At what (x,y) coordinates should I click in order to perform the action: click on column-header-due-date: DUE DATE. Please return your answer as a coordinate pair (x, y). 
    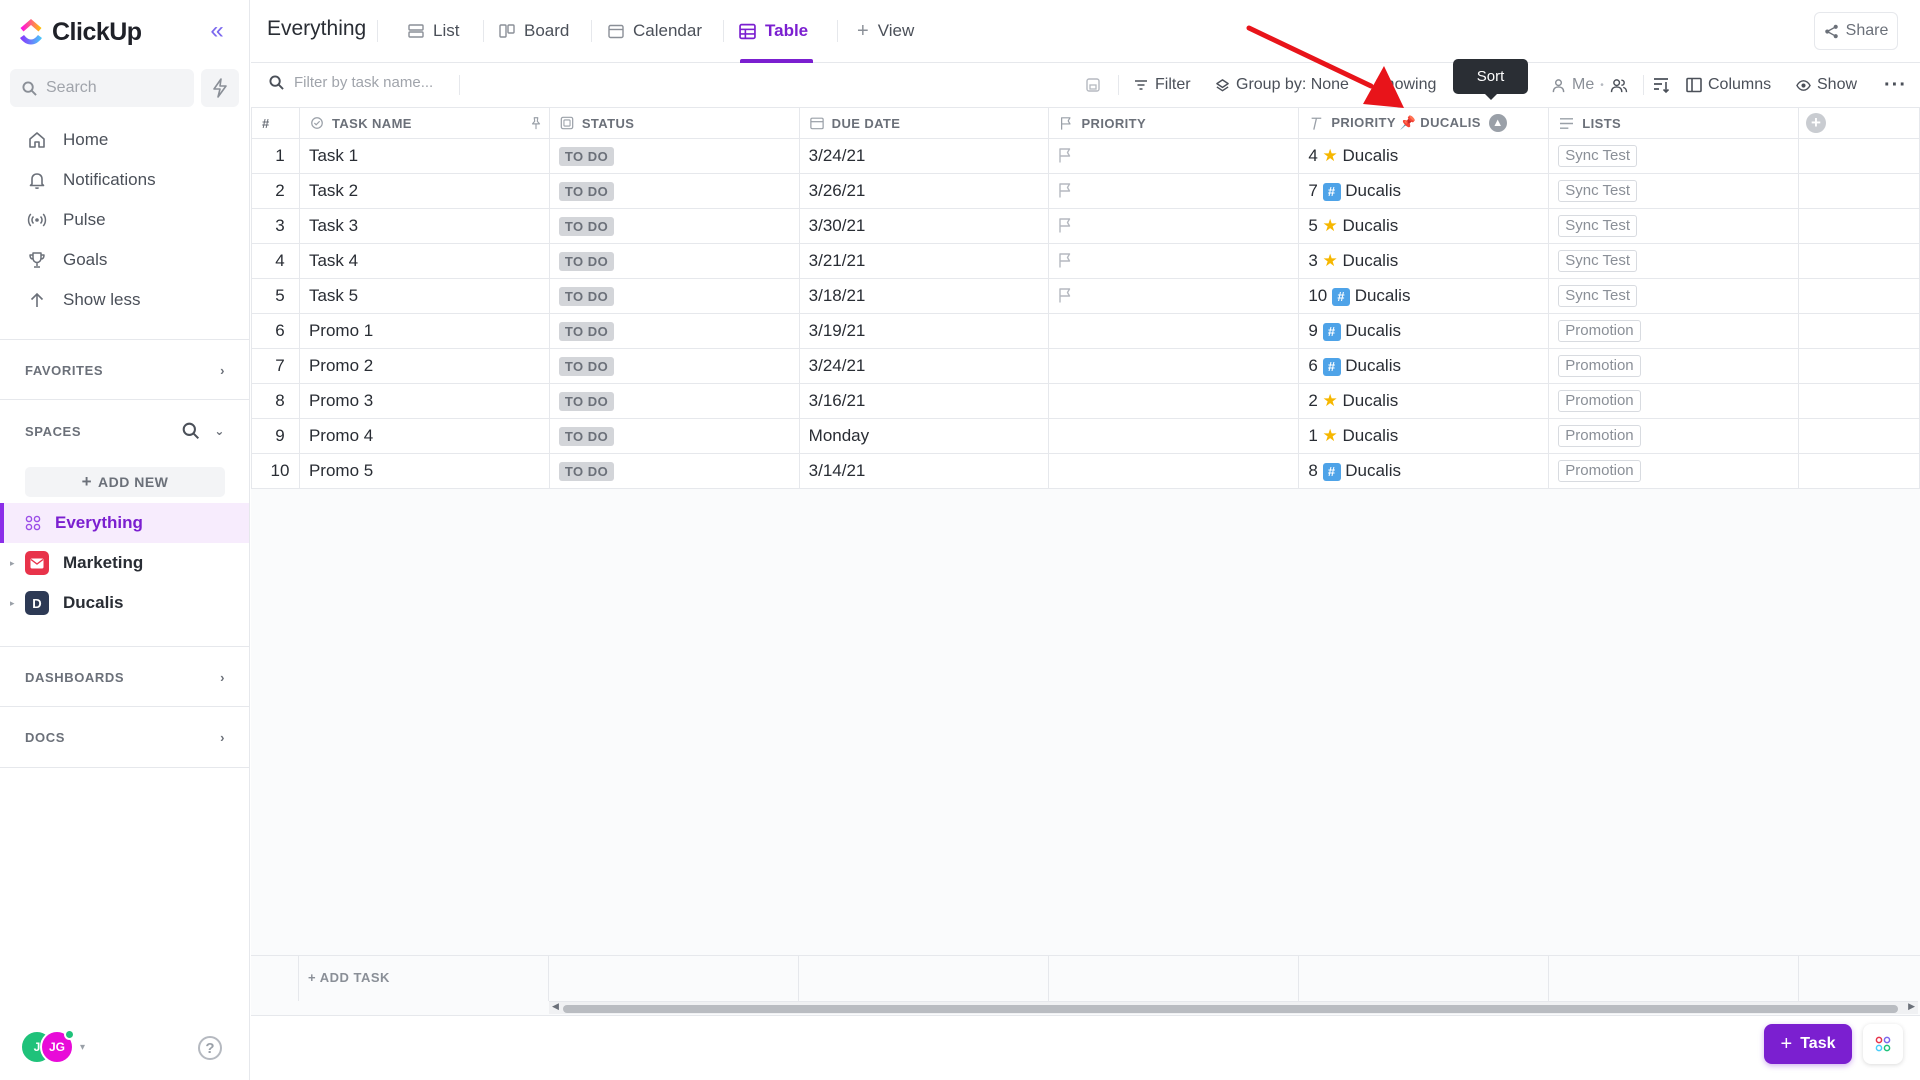
    Looking at the image, I should click on (924, 123).